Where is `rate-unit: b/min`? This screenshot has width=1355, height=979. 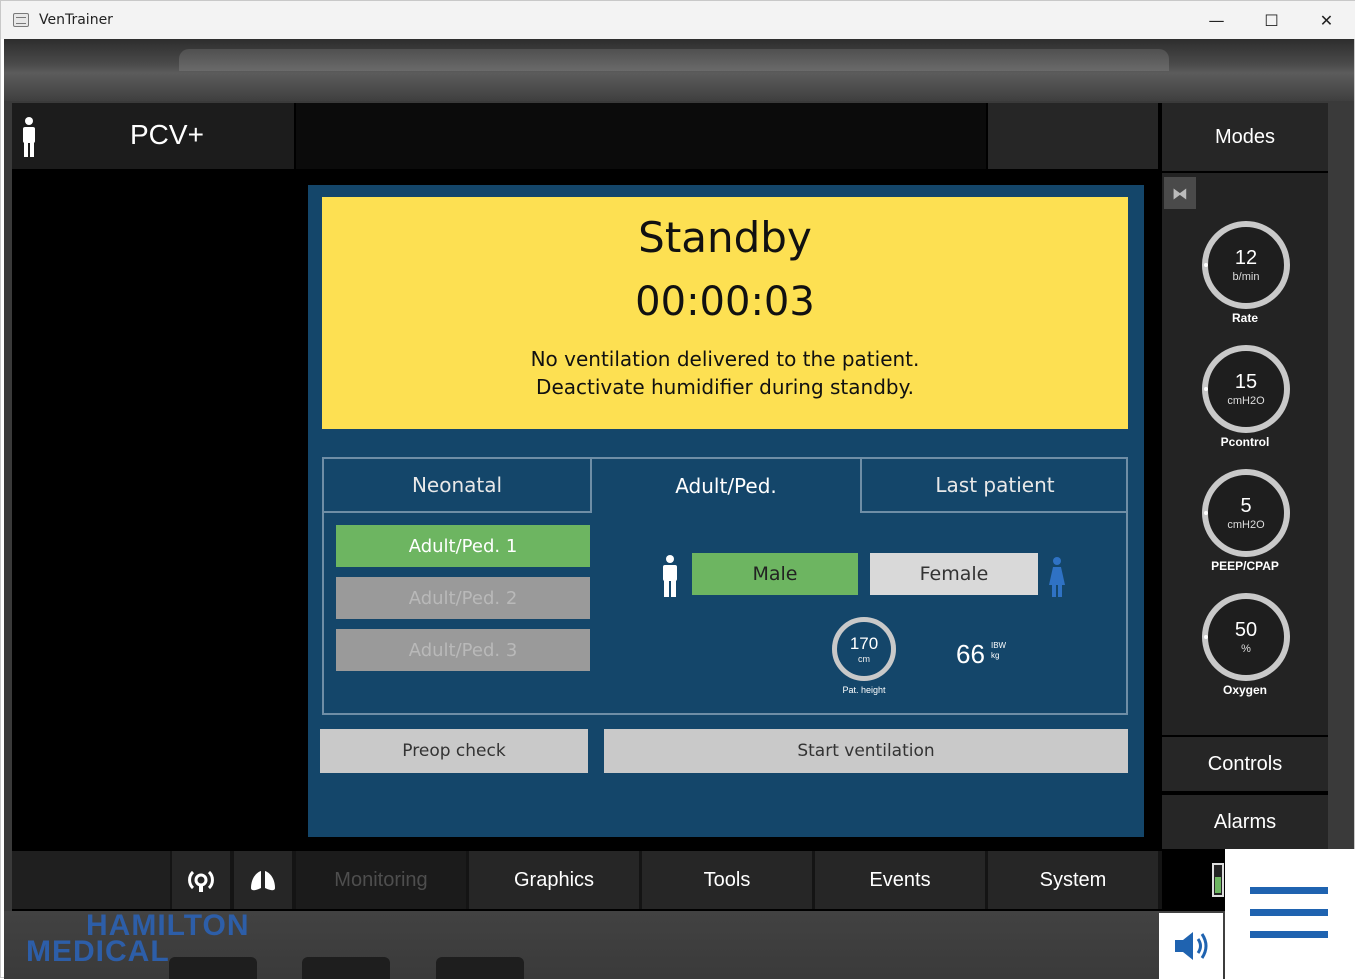 rate-unit: b/min is located at coordinates (1246, 277).